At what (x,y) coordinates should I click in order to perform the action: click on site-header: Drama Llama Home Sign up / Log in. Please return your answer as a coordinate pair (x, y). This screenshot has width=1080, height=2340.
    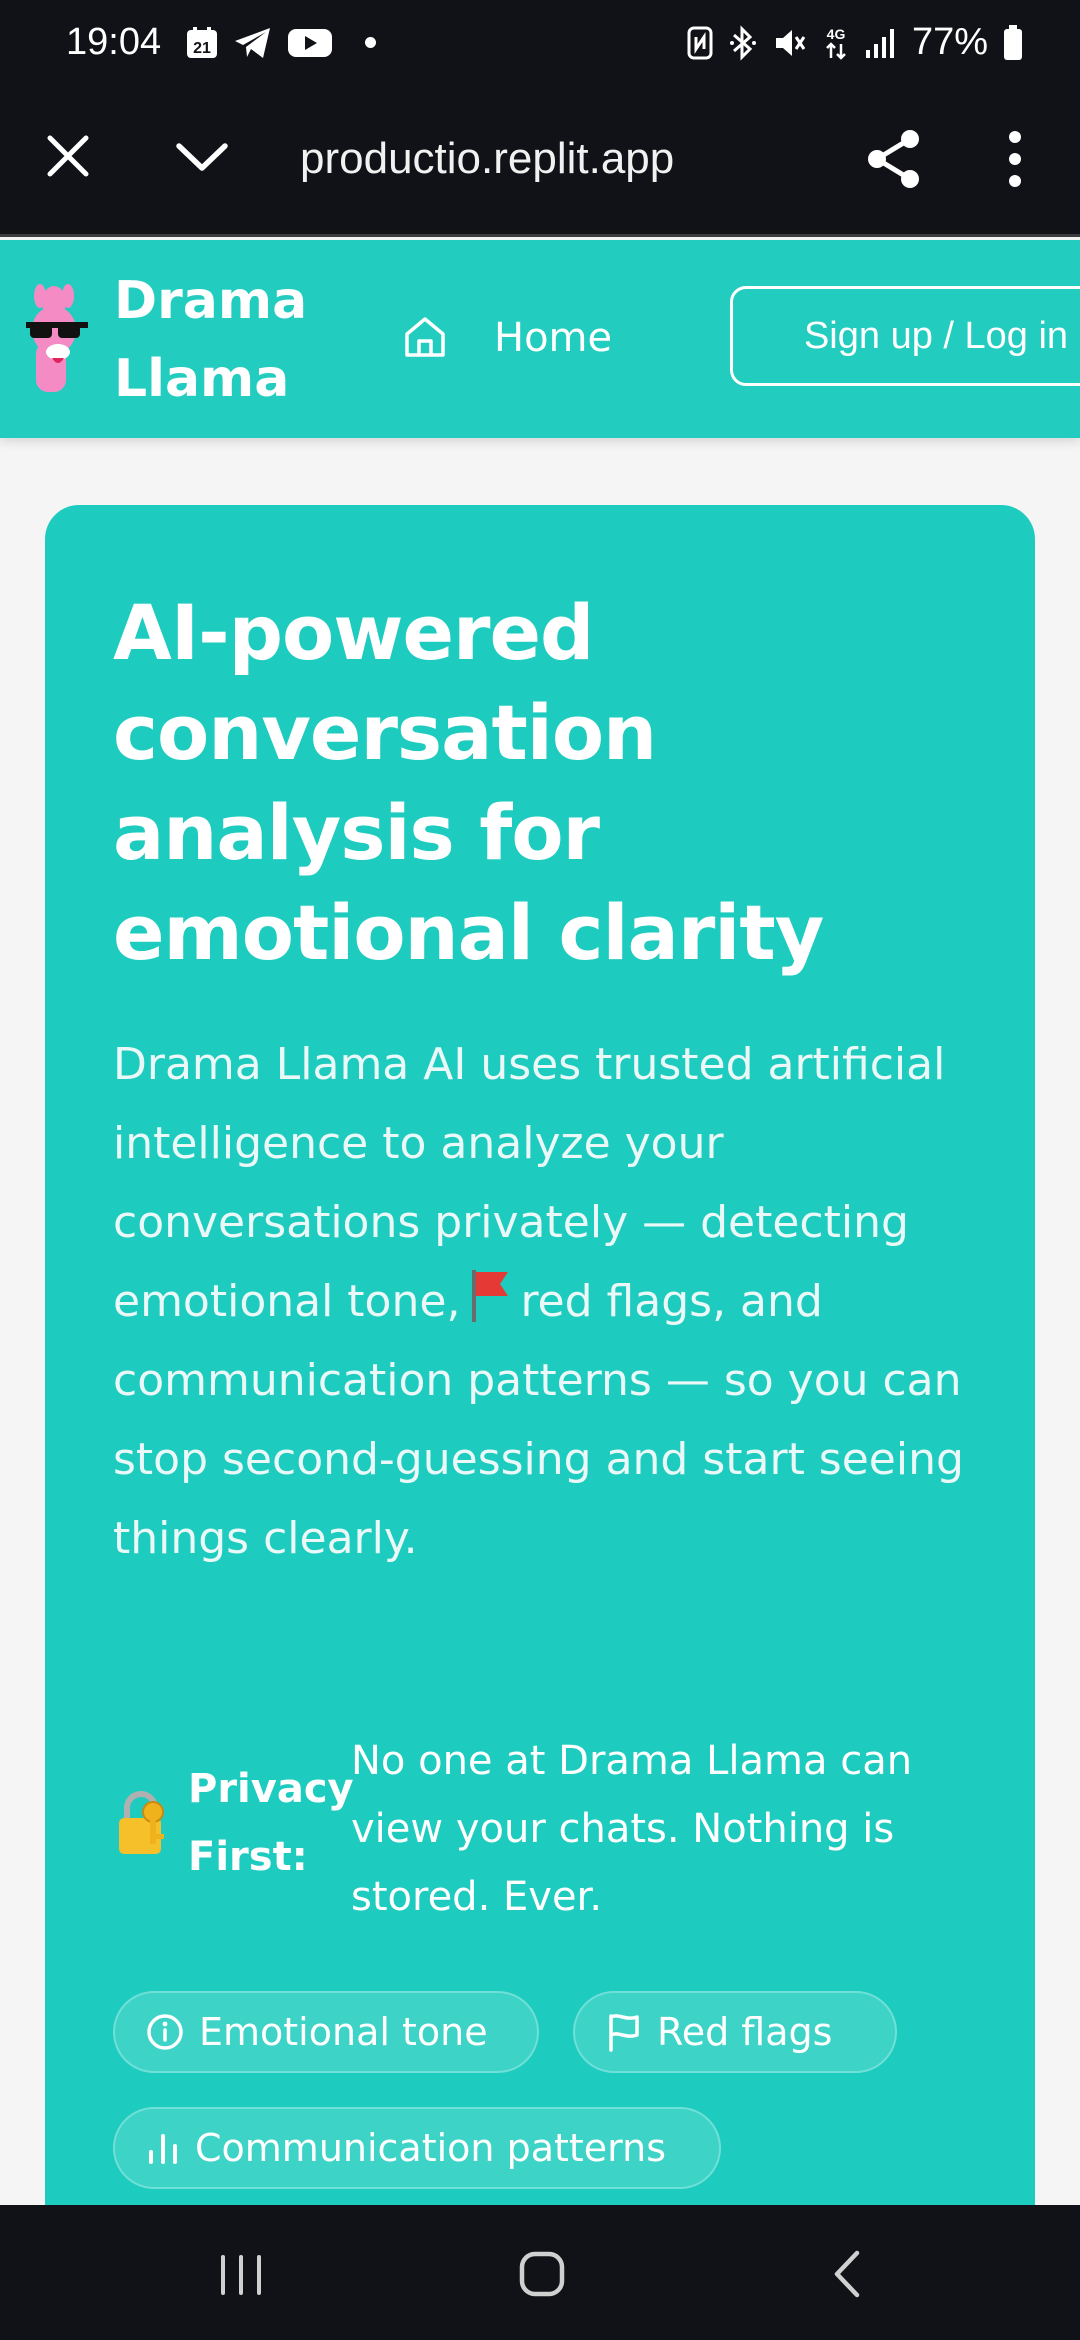
    Looking at the image, I should click on (540, 339).